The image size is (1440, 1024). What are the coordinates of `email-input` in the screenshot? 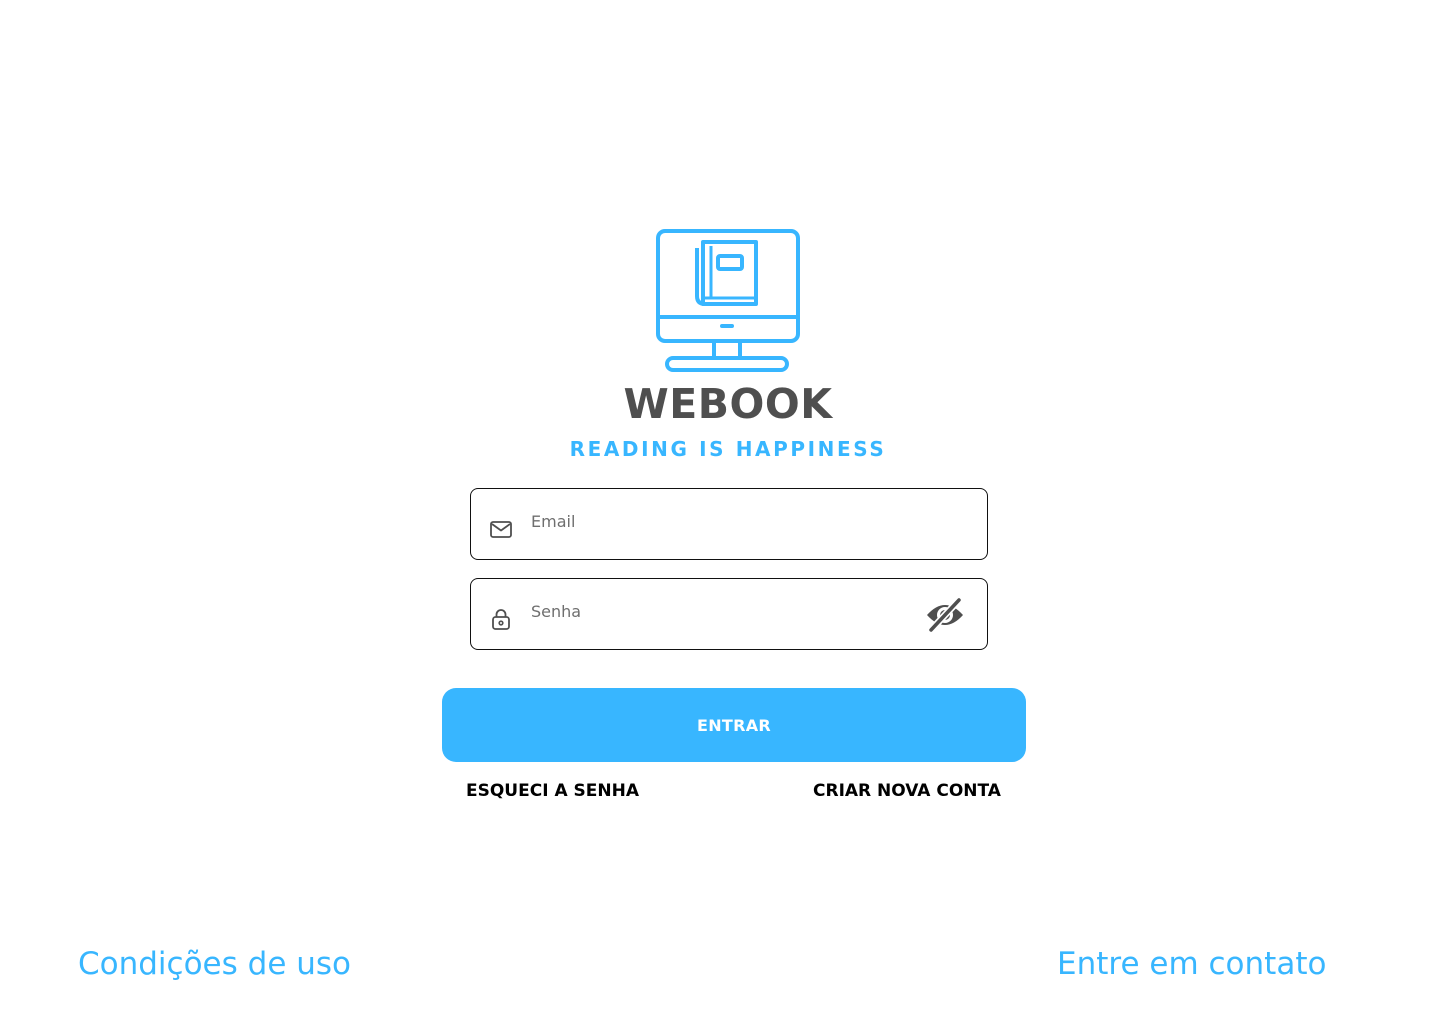 It's located at (721, 521).